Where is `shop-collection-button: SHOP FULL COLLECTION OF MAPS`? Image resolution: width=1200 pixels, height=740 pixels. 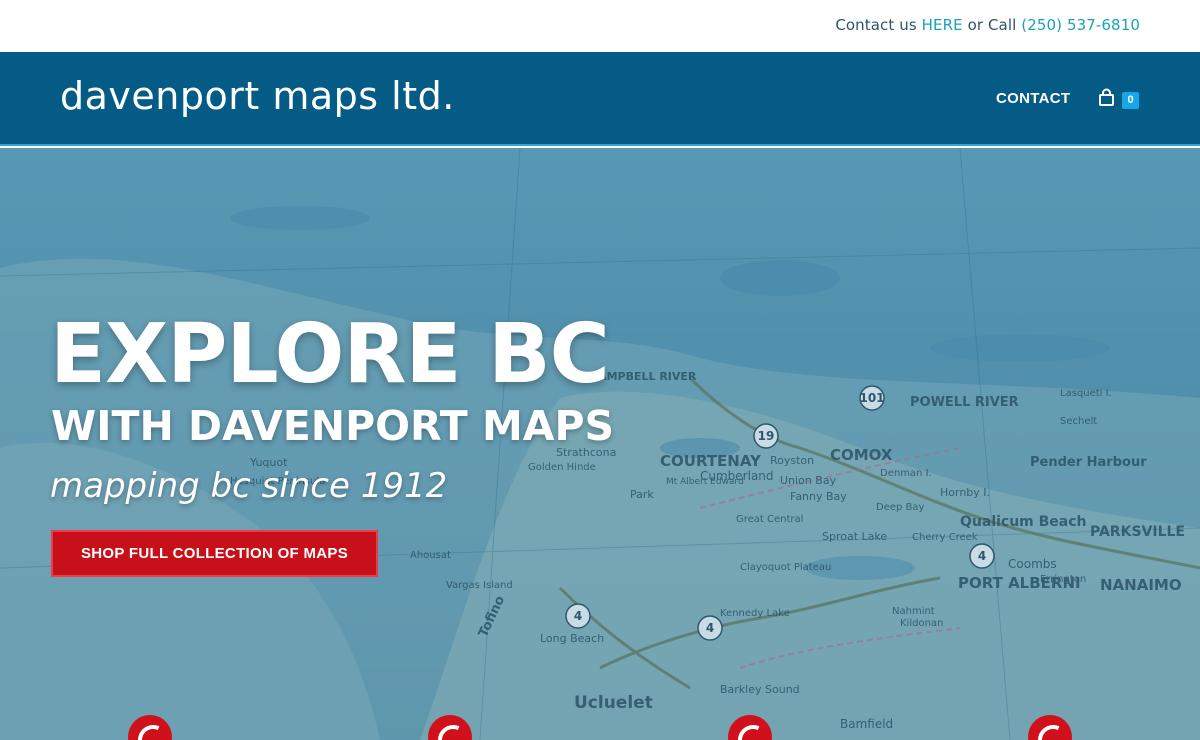
shop-collection-button: SHOP FULL COLLECTION OF MAPS is located at coordinates (214, 553).